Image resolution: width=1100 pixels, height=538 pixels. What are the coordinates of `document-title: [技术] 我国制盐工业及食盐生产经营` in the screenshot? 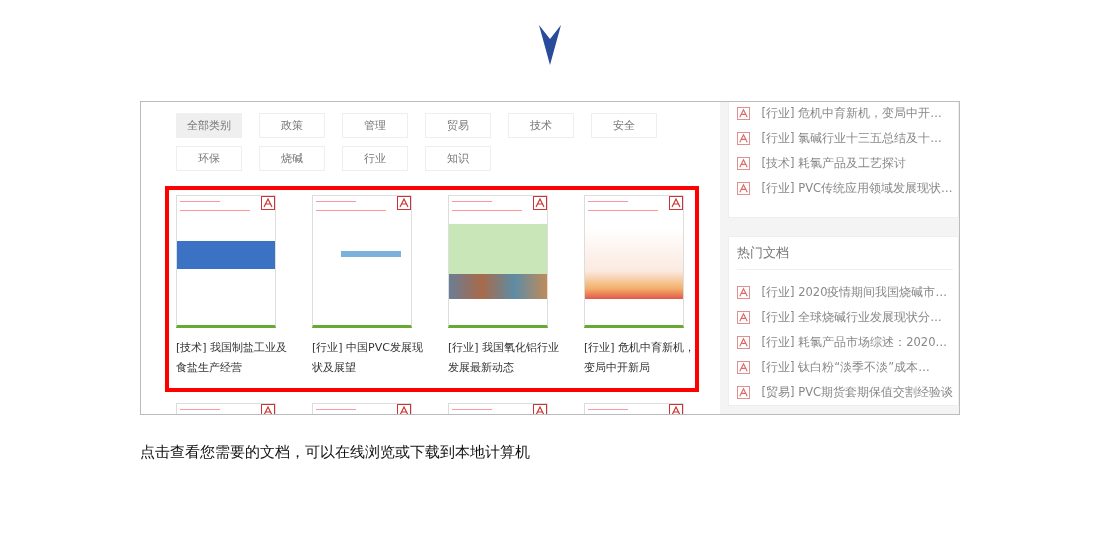 It's located at (233, 358).